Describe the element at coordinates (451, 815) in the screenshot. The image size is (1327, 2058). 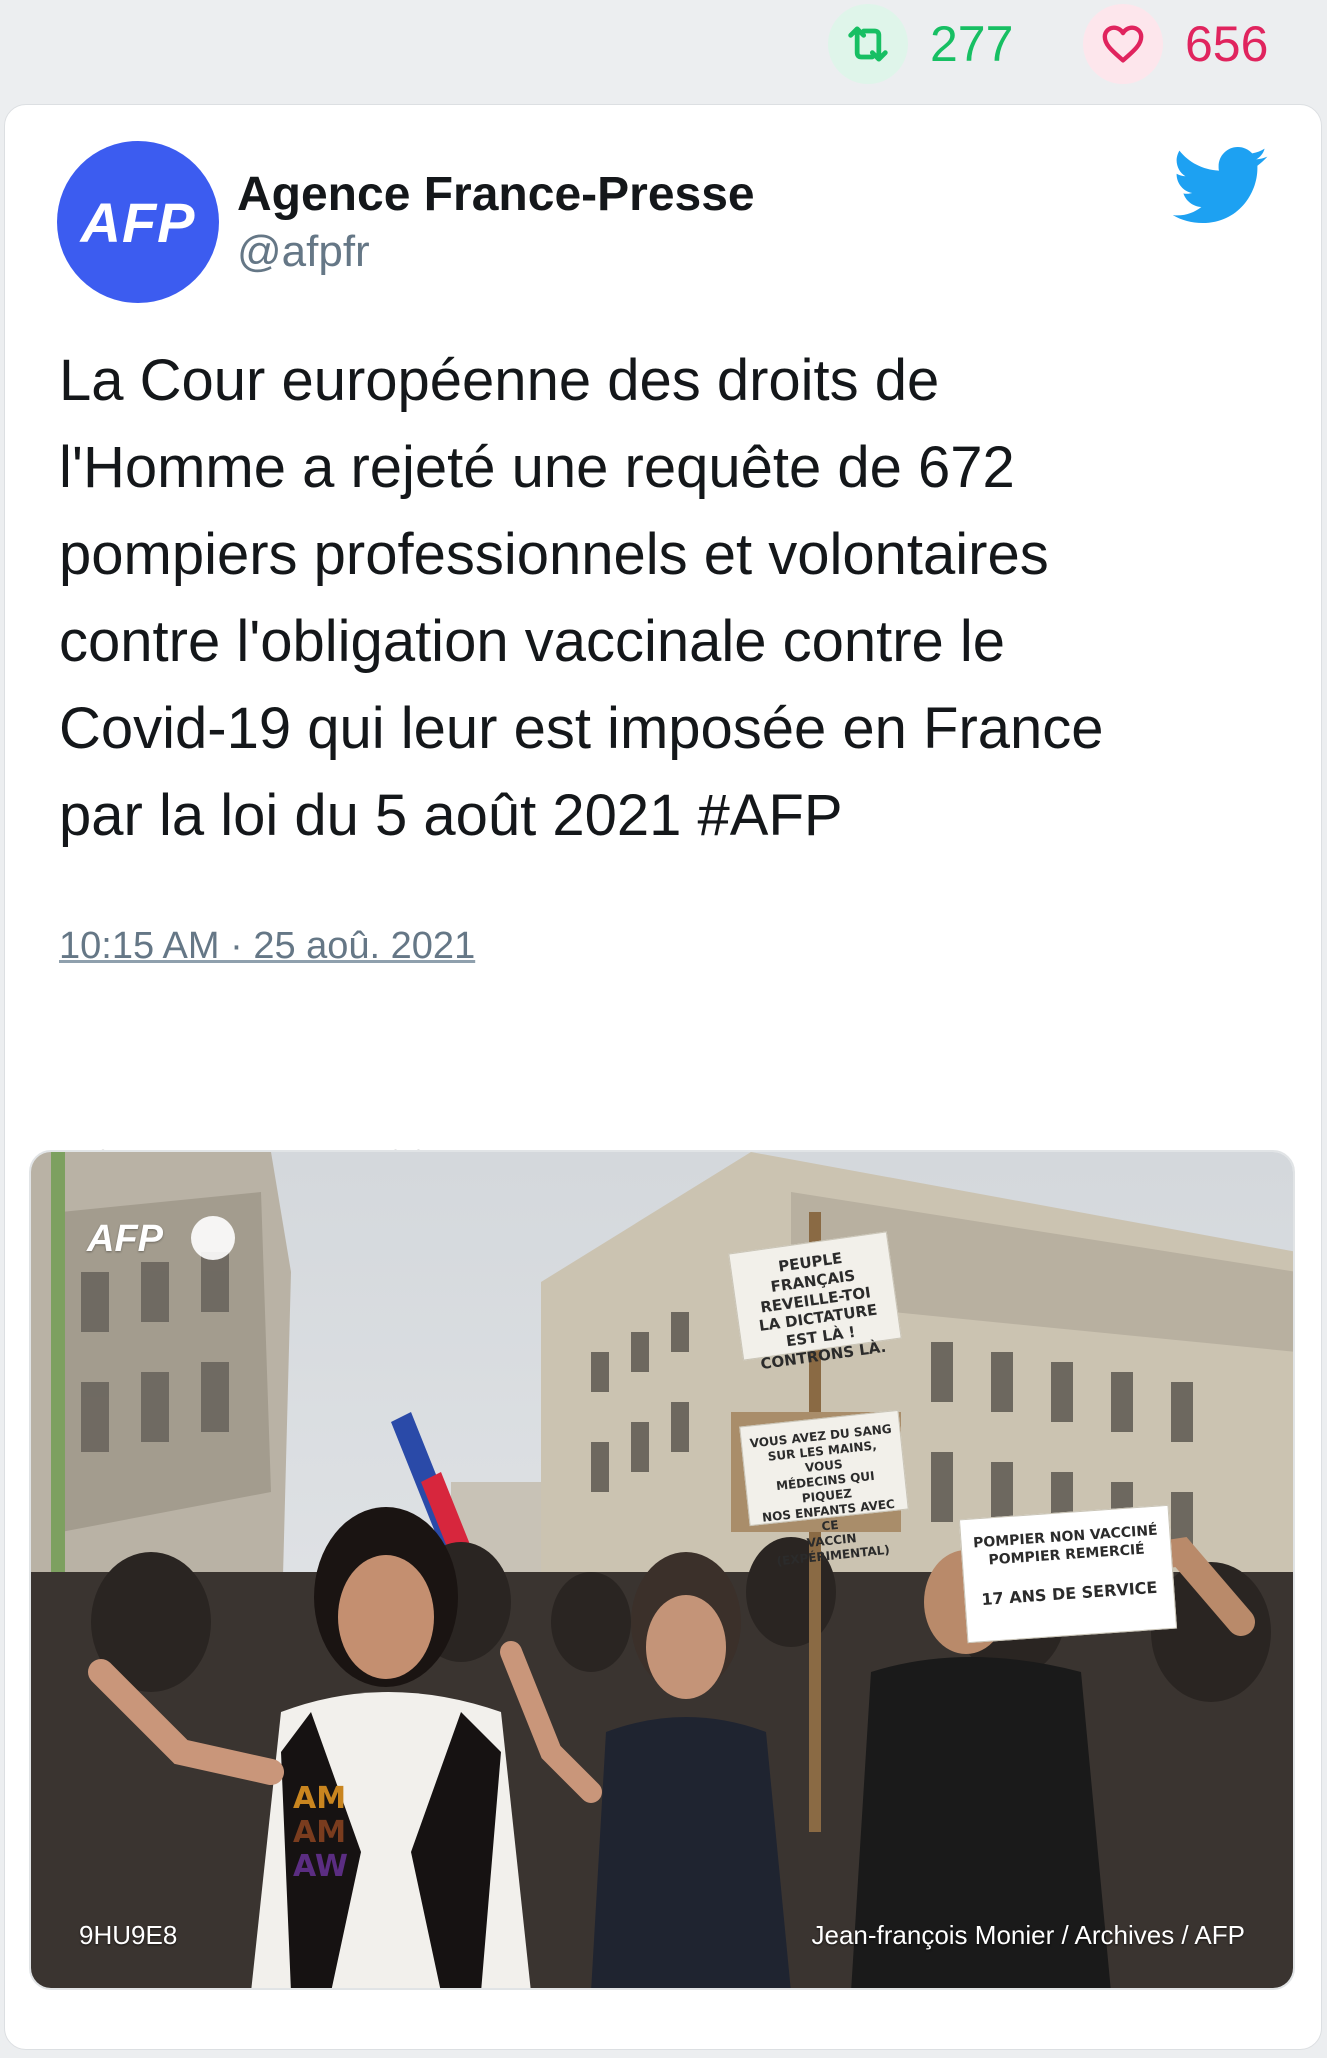
I see `tweet-text-line: par la loi du 5 août 2021 #AFP` at that location.